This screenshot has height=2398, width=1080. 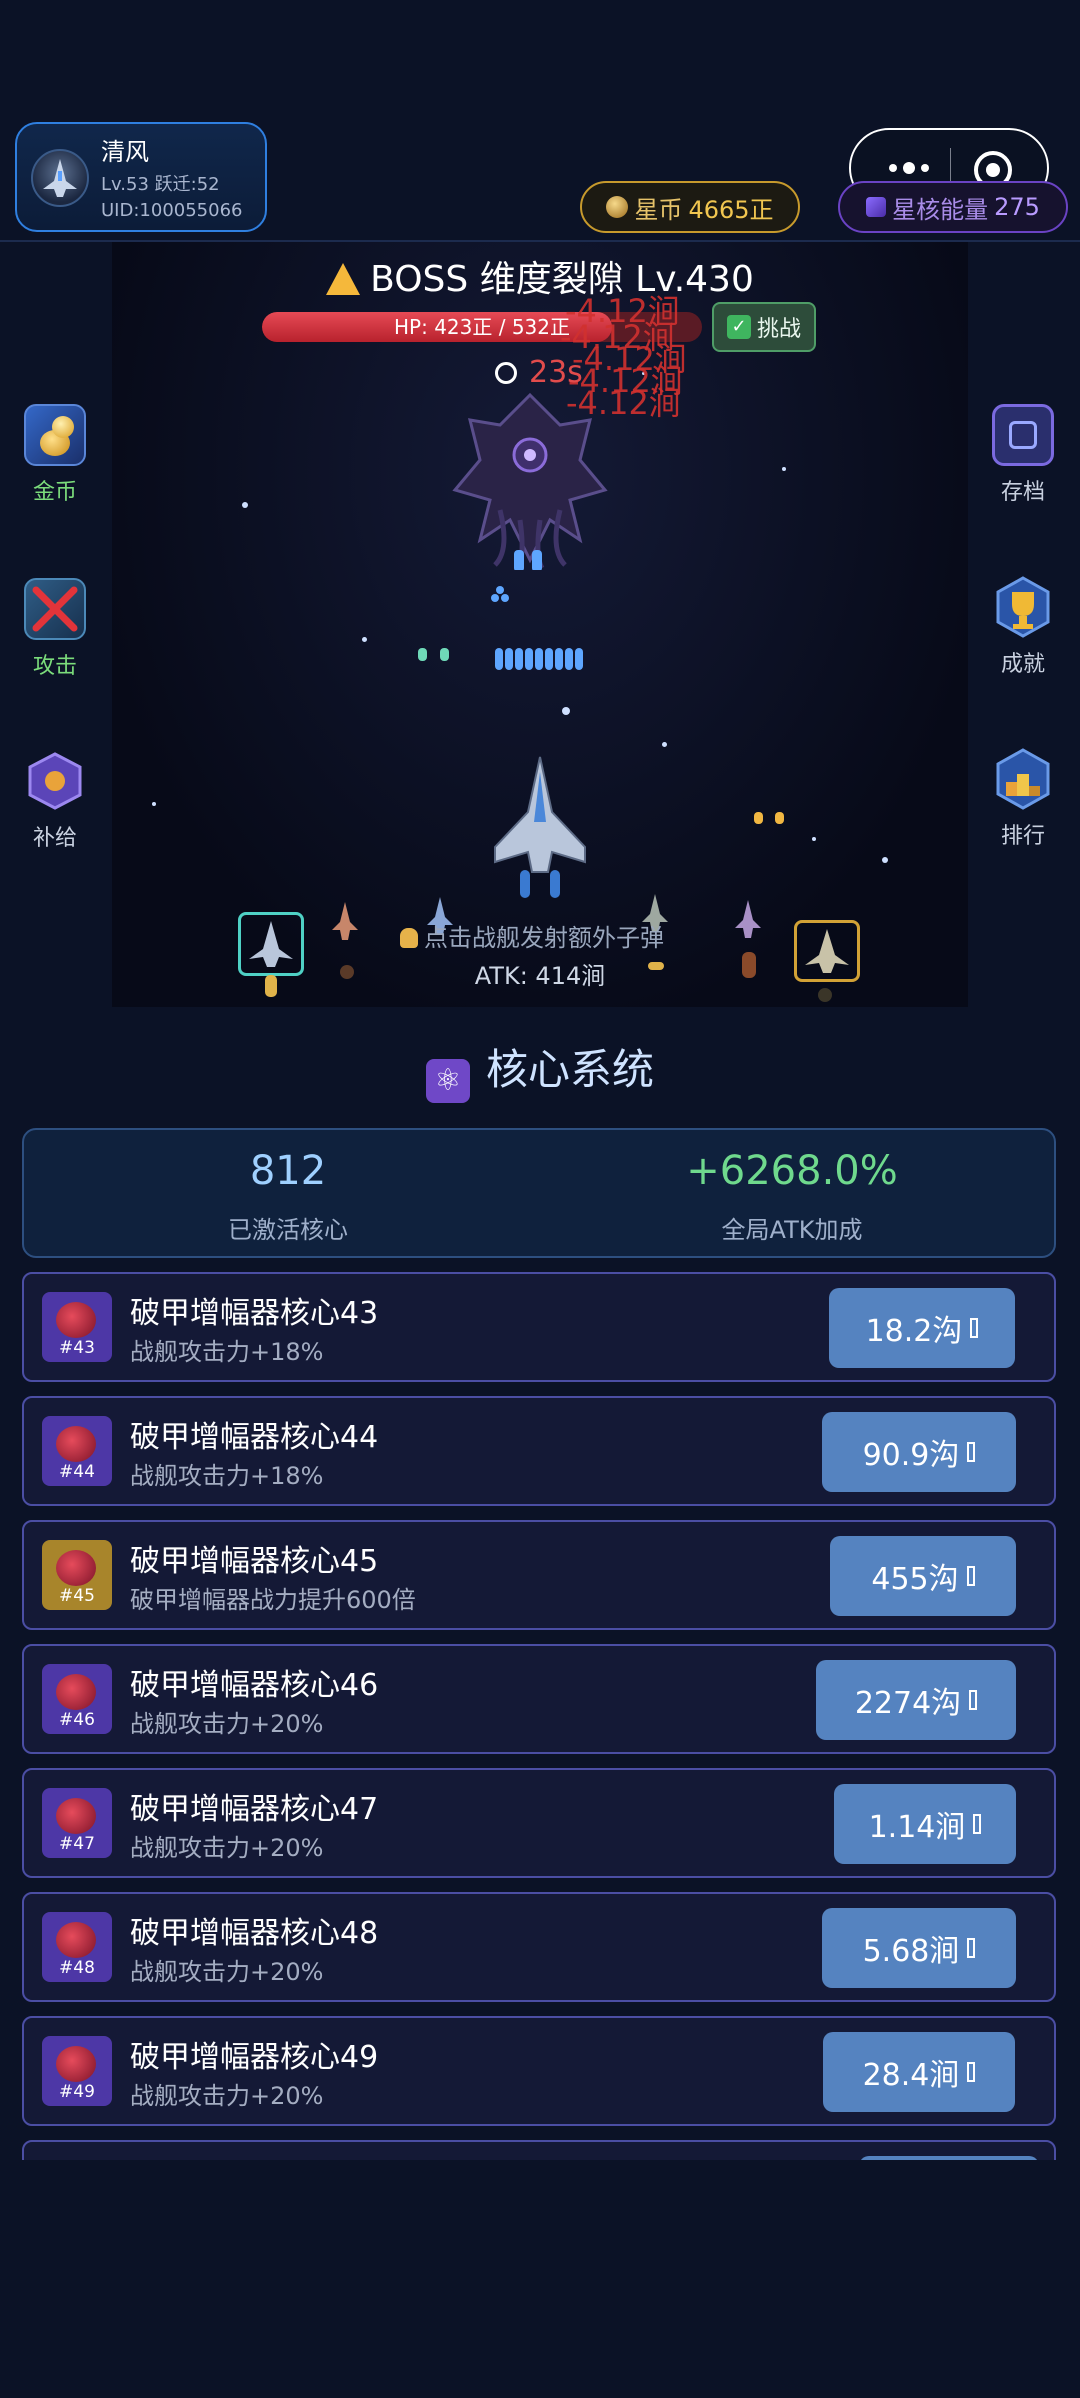 I want to click on side-menu-supply: 补给, so click(x=55, y=801).